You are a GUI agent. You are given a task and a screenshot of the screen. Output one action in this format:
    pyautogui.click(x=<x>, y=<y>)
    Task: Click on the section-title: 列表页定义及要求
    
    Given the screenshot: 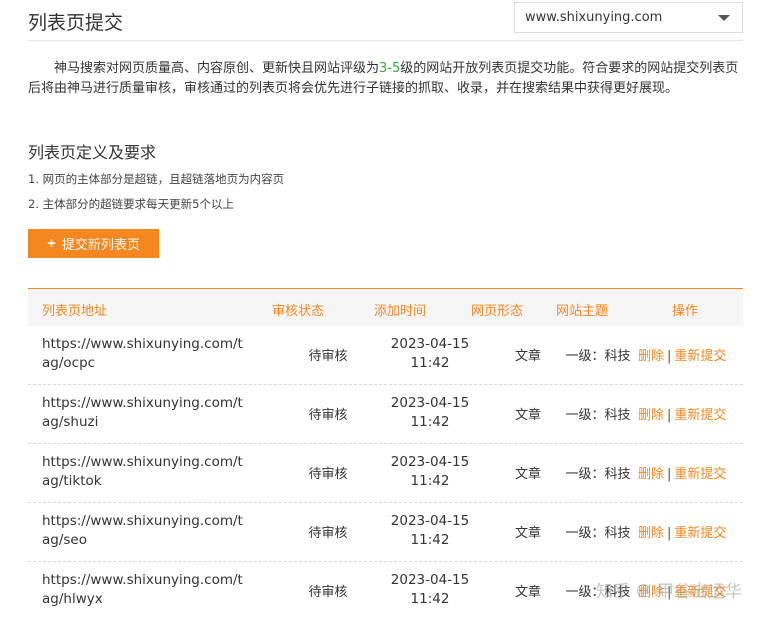 What is the action you would take?
    pyautogui.click(x=92, y=152)
    